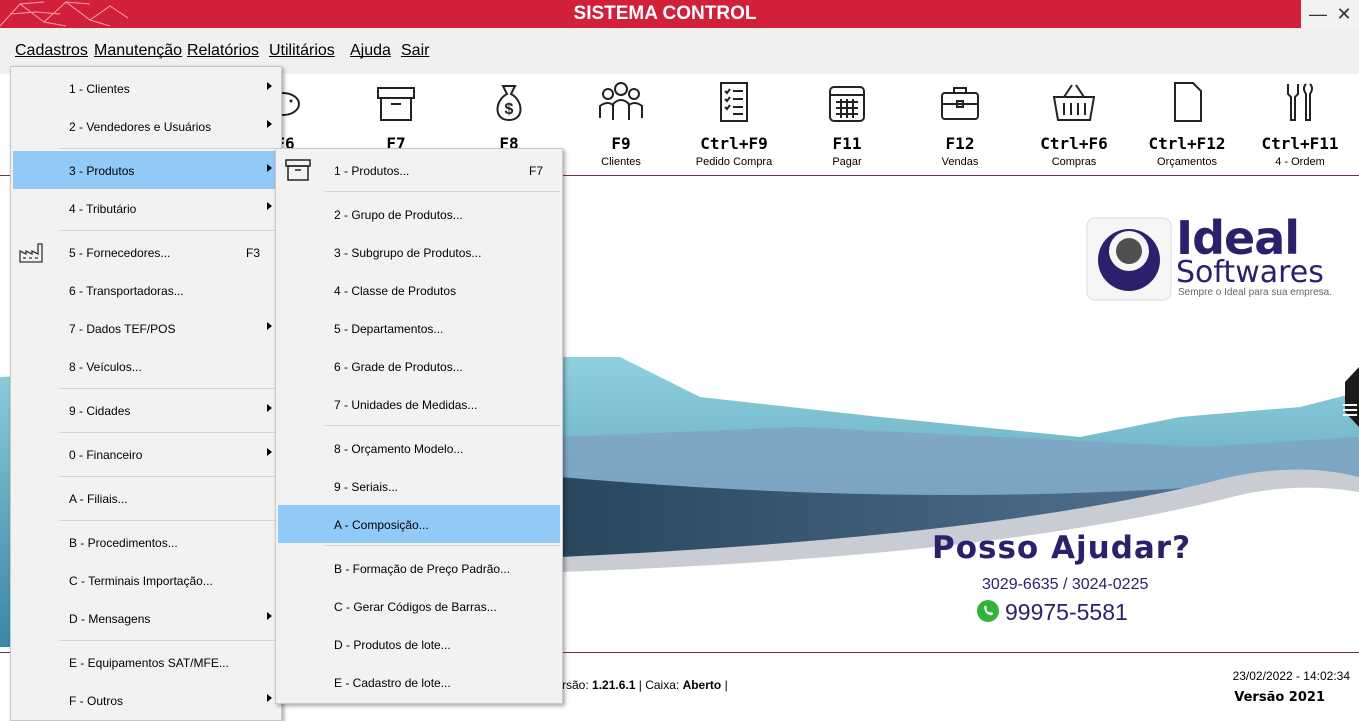  Describe the element at coordinates (1188, 102) in the screenshot. I see `document-icon` at that location.